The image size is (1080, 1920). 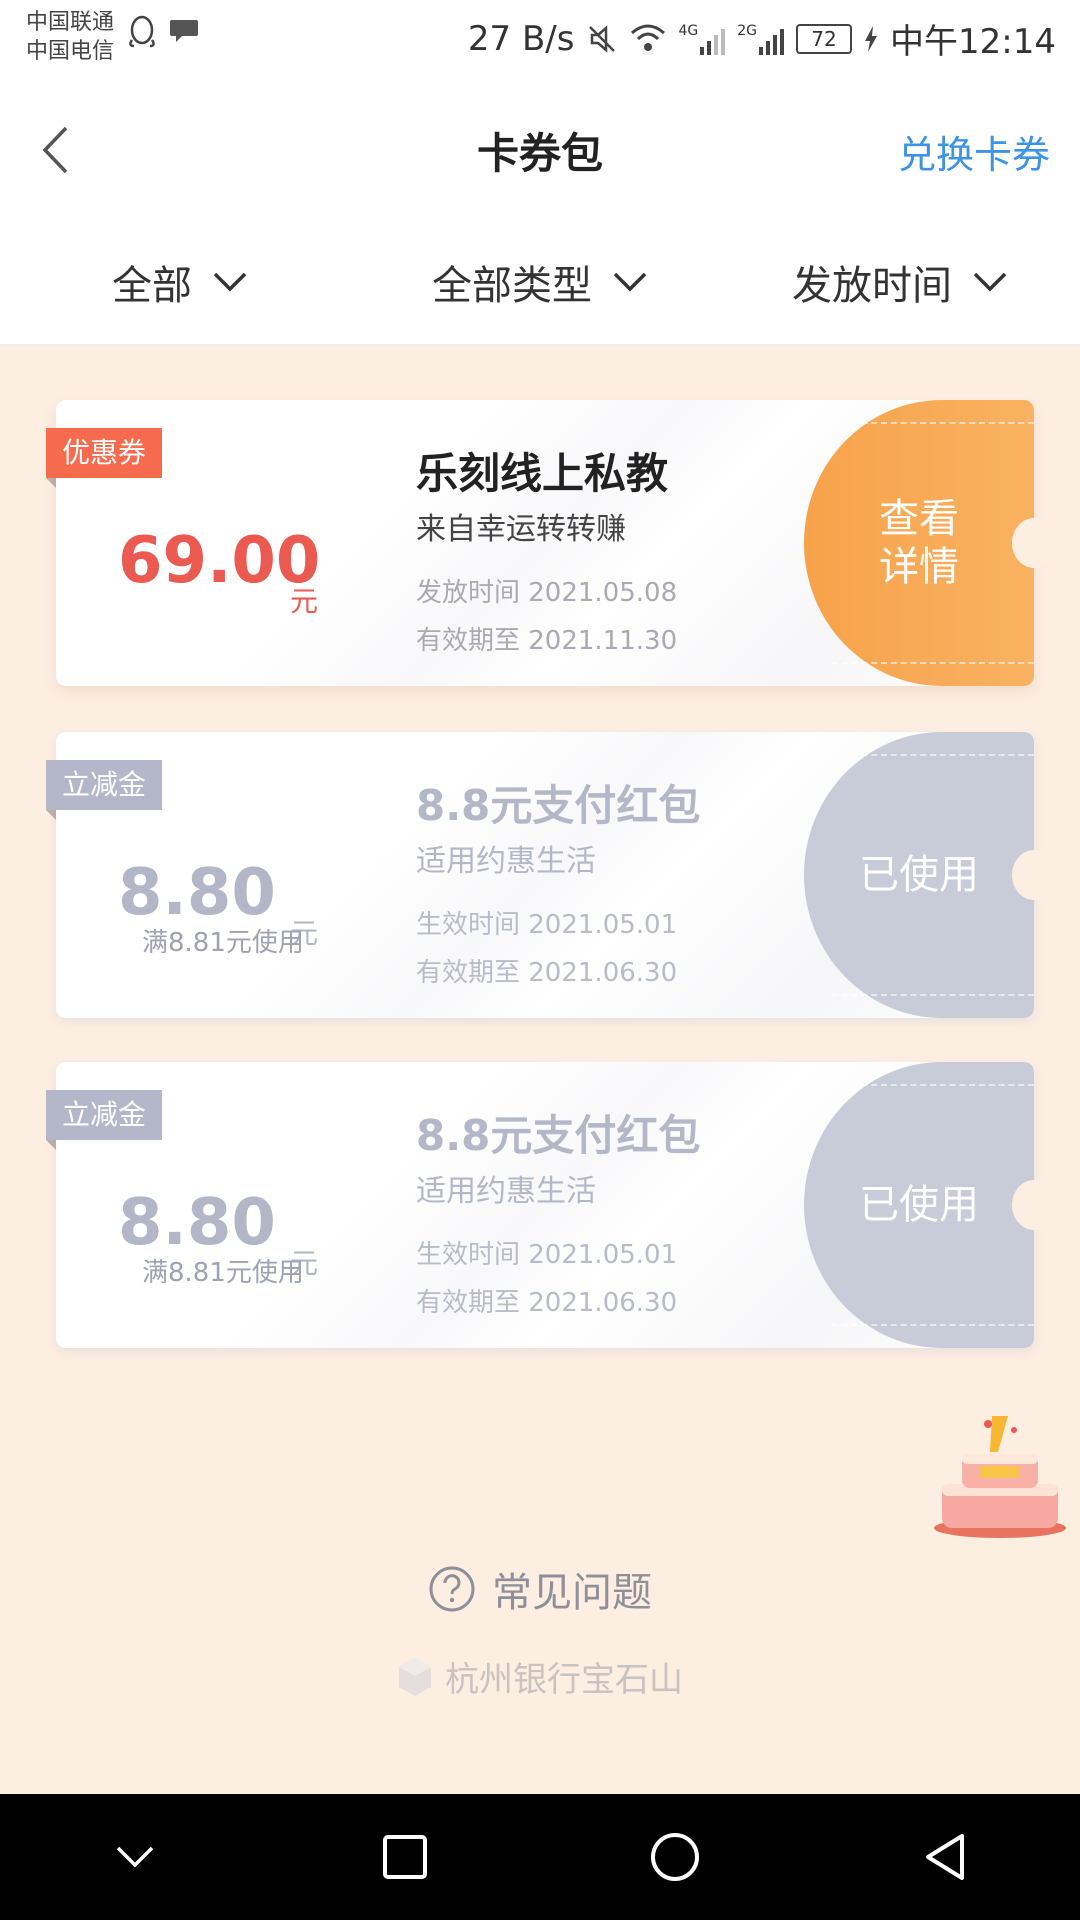 I want to click on carrier-1: 中国联通, so click(x=70, y=22).